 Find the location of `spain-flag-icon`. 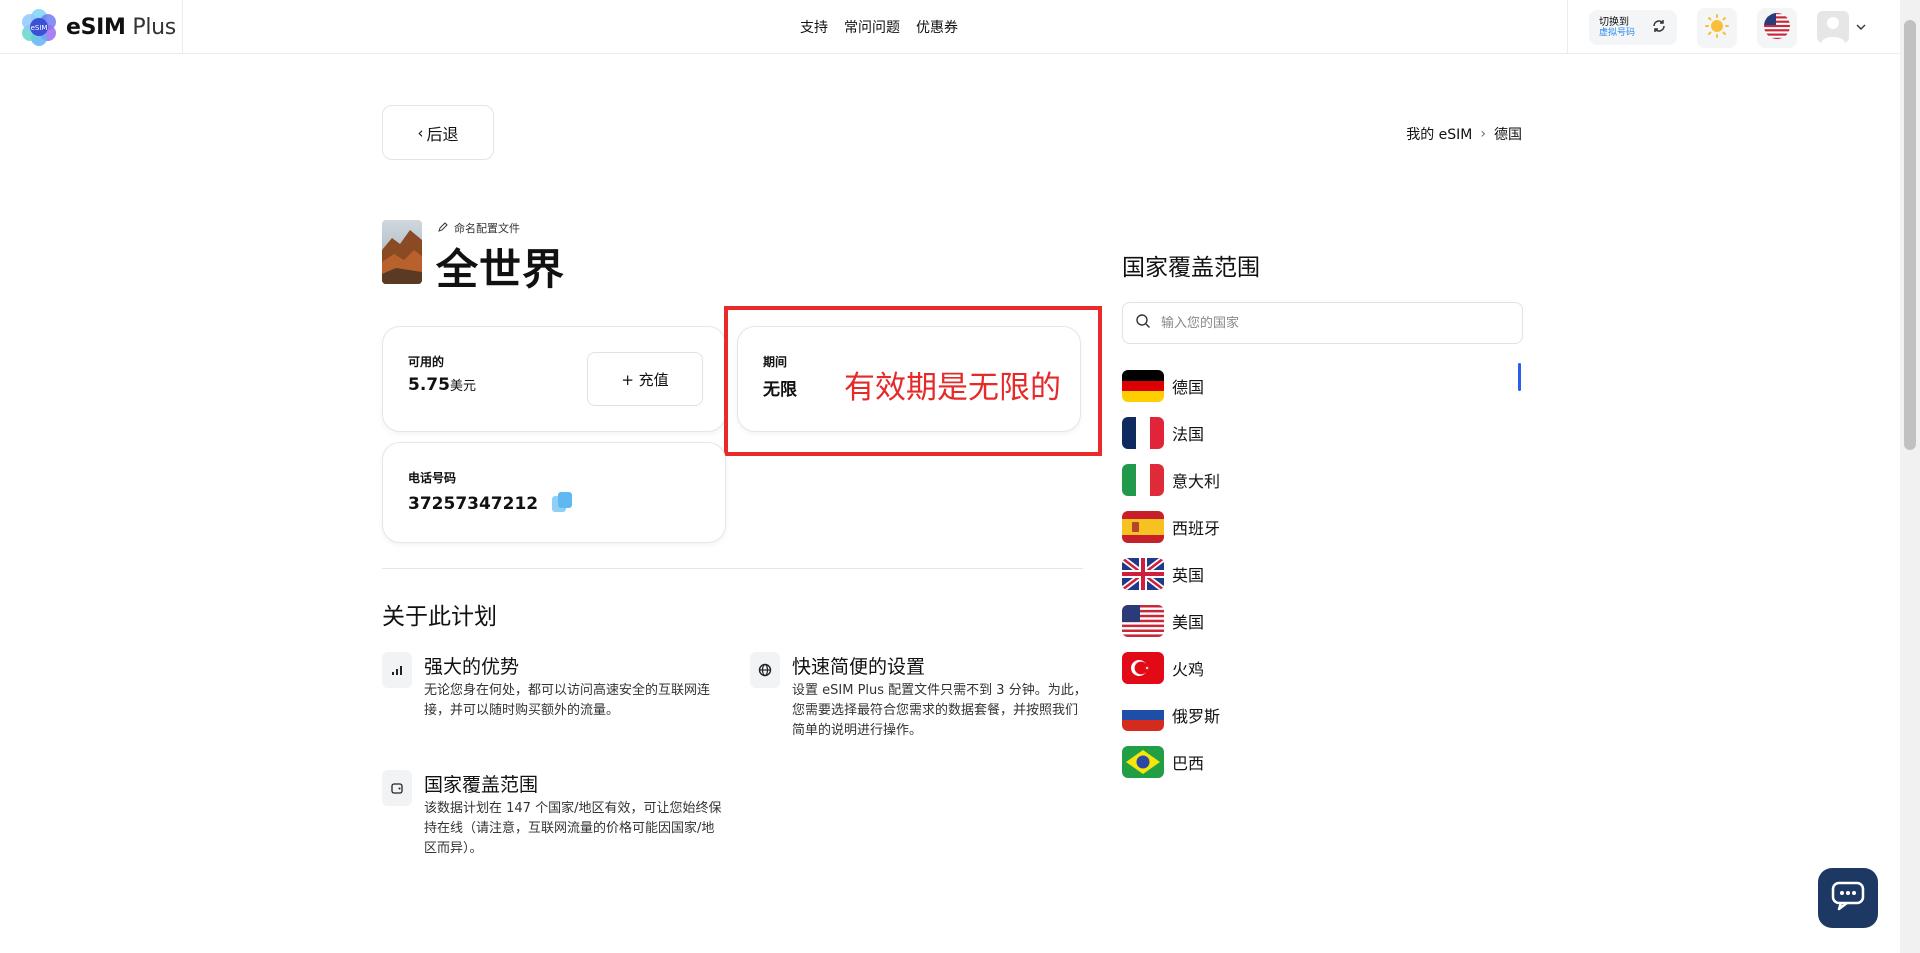

spain-flag-icon is located at coordinates (1143, 526).